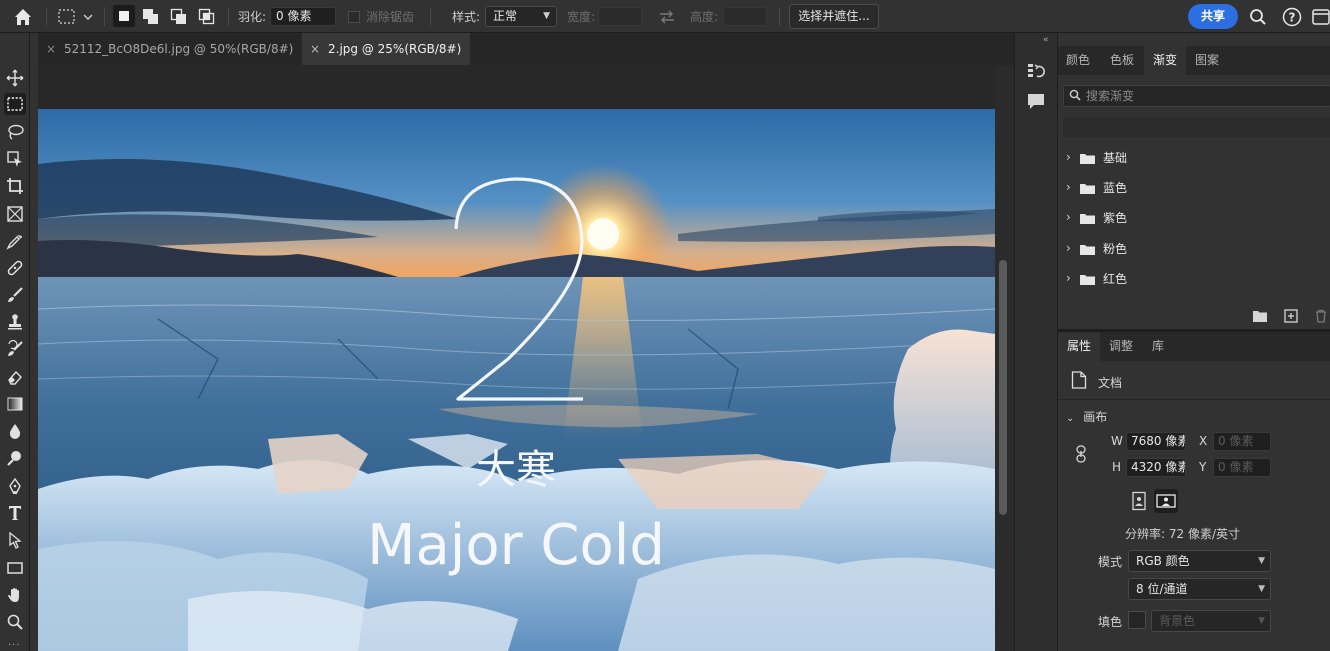  I want to click on portrait-orientation-icon, so click(1139, 501).